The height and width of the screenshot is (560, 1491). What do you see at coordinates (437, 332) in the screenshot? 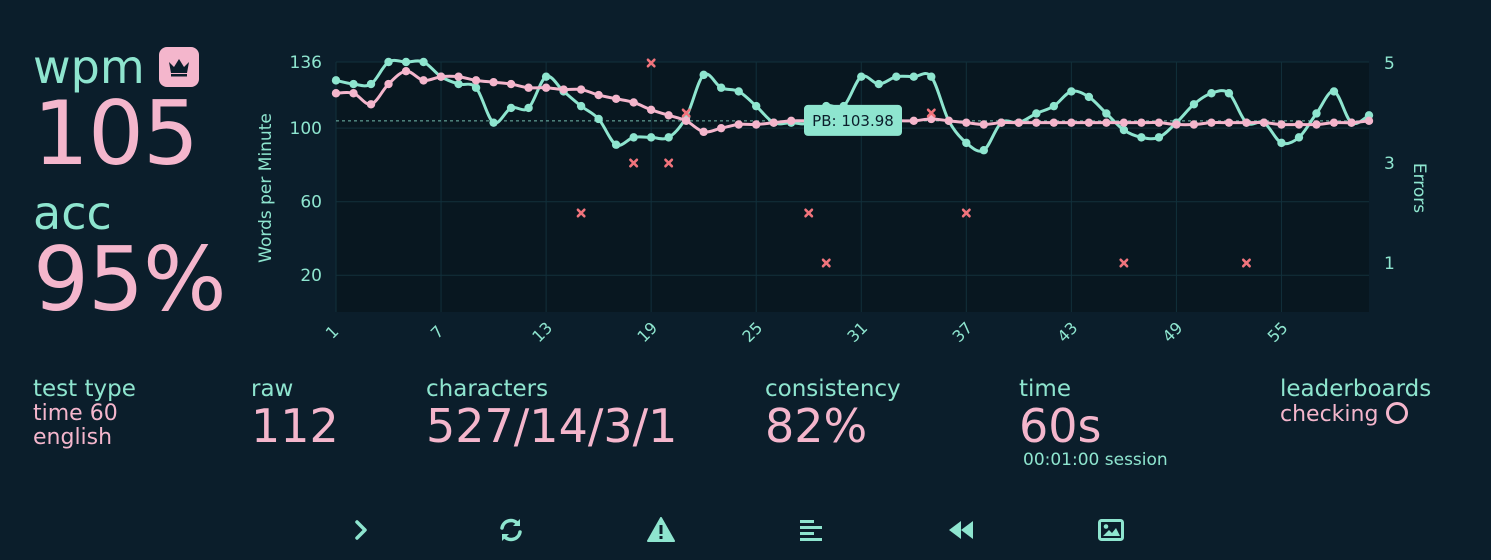
I see `x-tick-label: 7` at bounding box center [437, 332].